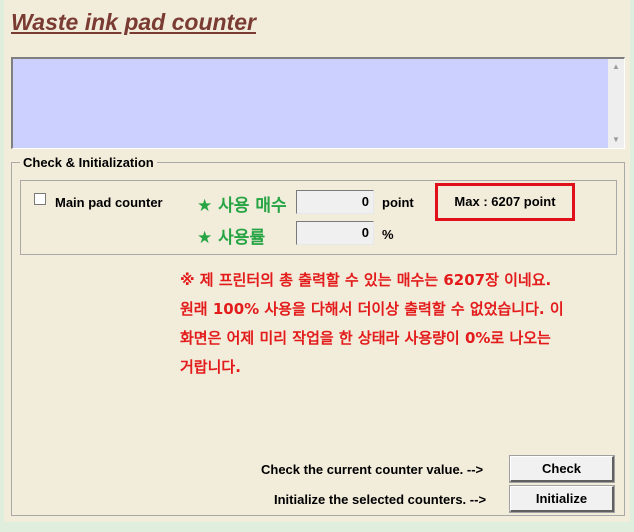  I want to click on scroll-up-icon: ▲, so click(616, 67).